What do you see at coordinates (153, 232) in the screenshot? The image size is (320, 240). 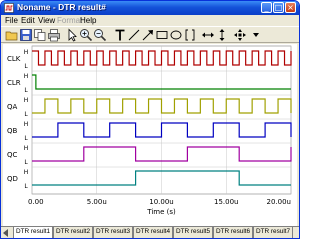 I see `tab-dtr-result-4: DTR result4` at bounding box center [153, 232].